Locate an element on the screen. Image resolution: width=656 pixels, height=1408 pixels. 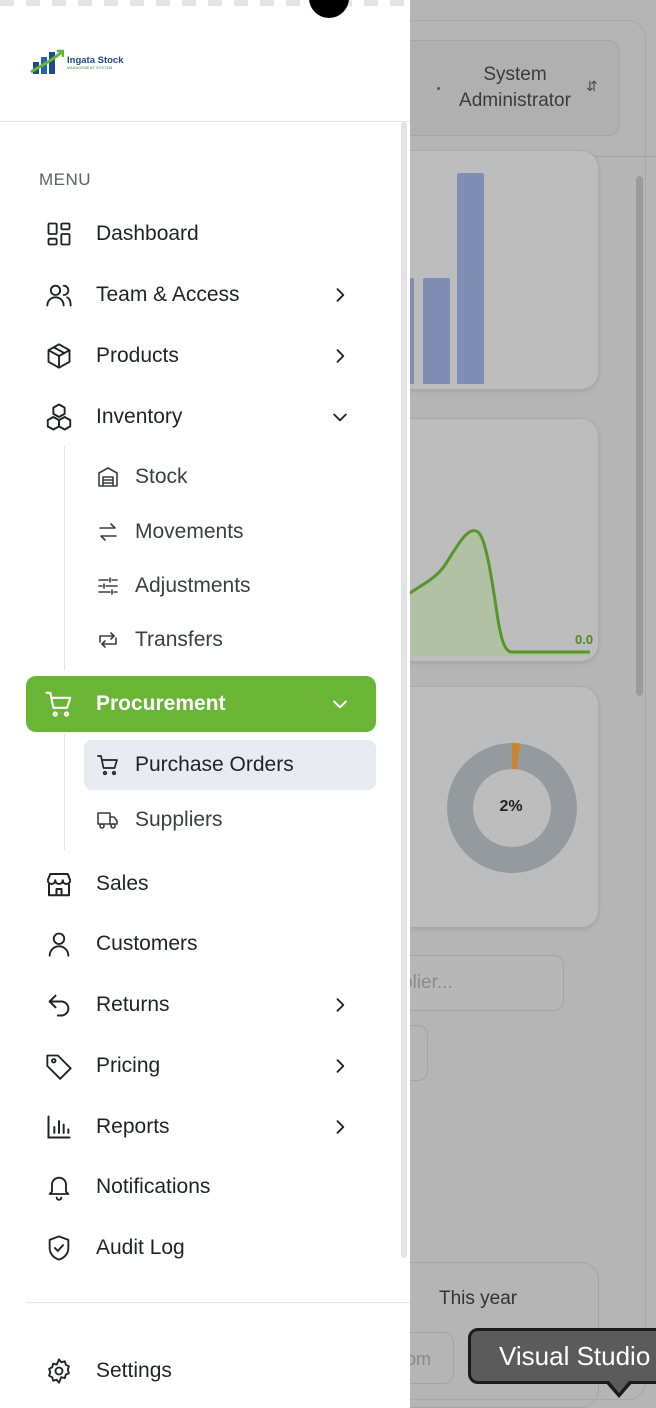
chevron-updown-icon: ⇵ is located at coordinates (592, 86).